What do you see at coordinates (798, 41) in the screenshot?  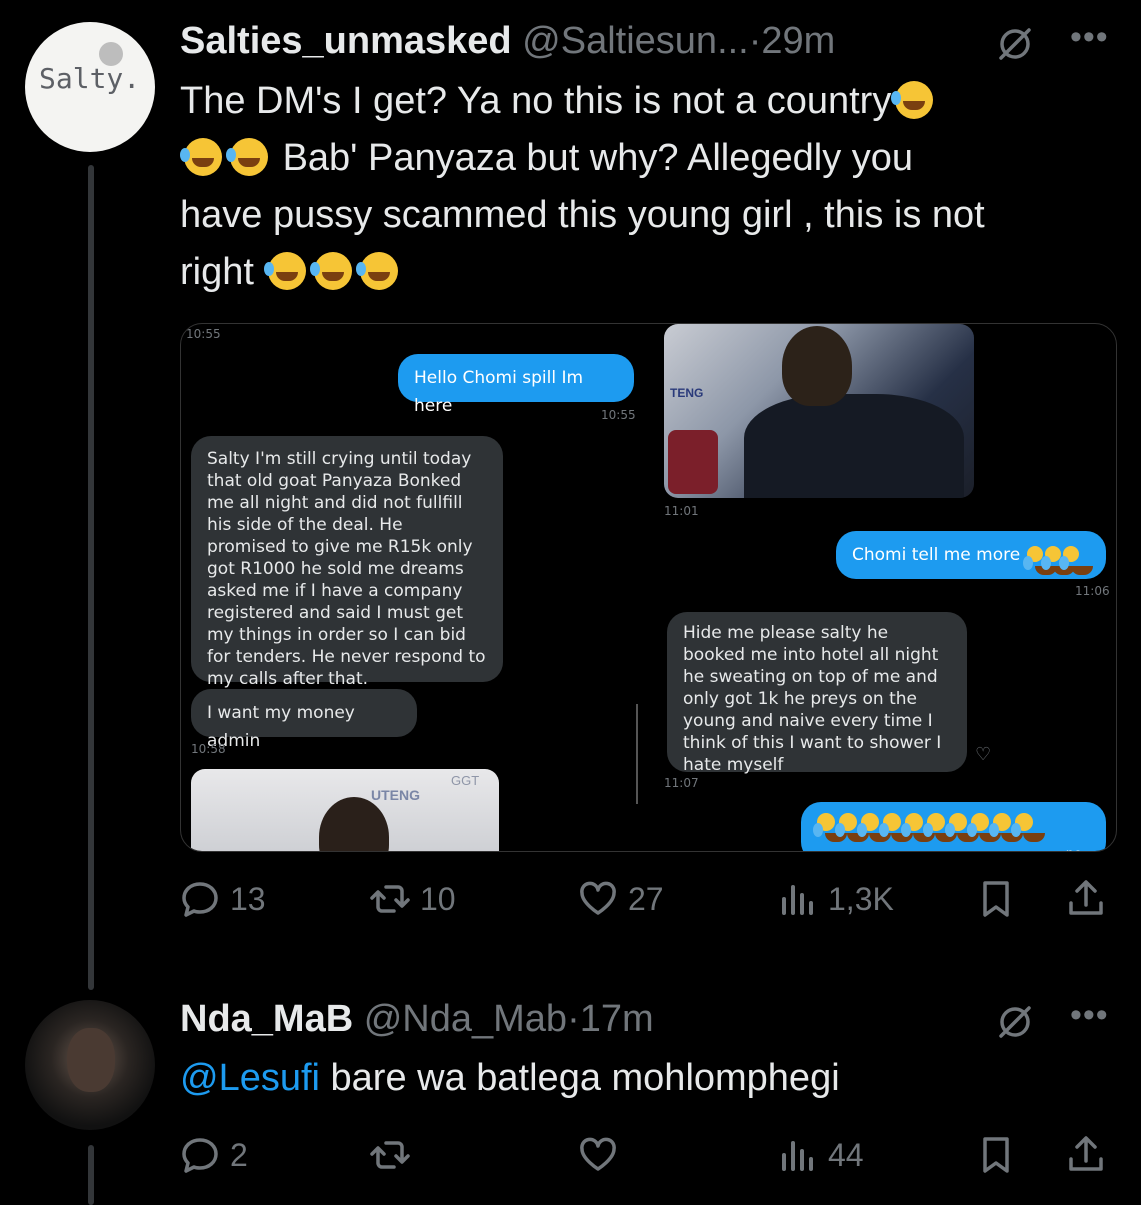 I see `timestamp: 29m` at bounding box center [798, 41].